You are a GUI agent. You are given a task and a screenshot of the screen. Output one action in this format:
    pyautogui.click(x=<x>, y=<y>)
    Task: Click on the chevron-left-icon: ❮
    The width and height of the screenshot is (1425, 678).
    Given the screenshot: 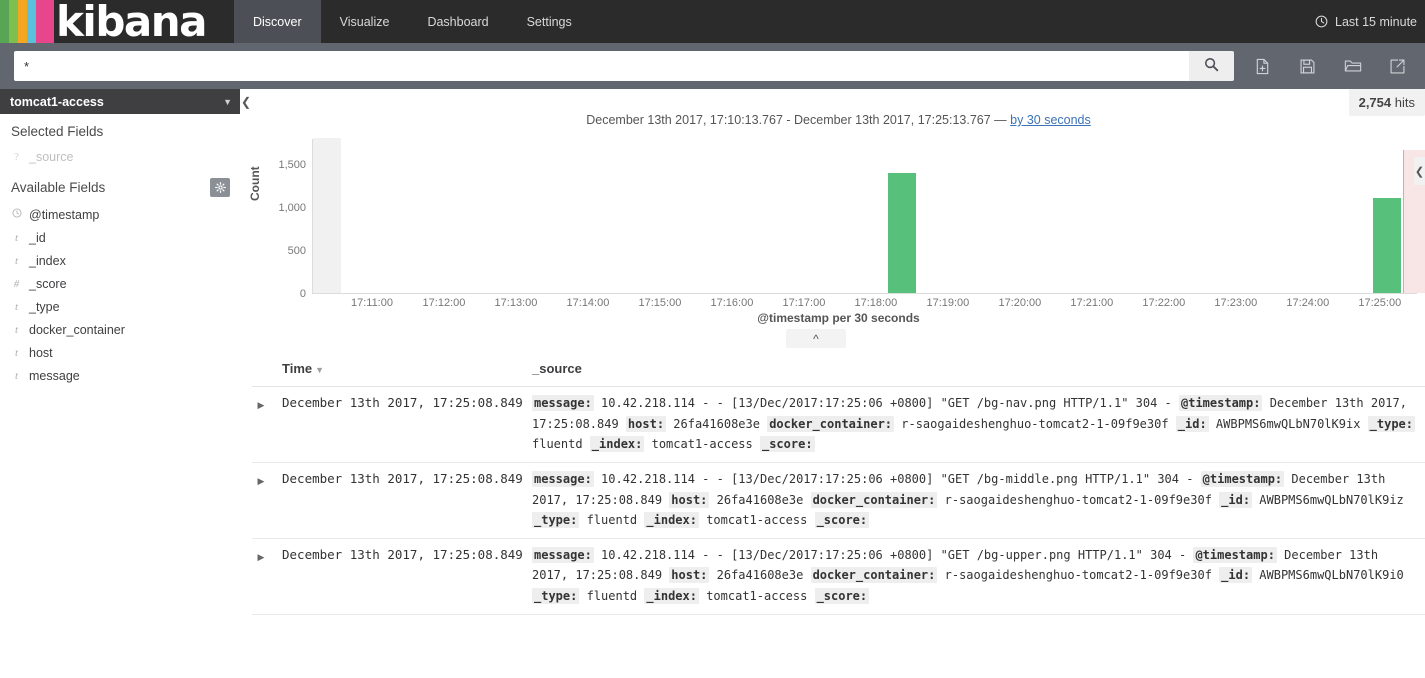 What is the action you would take?
    pyautogui.click(x=246, y=101)
    